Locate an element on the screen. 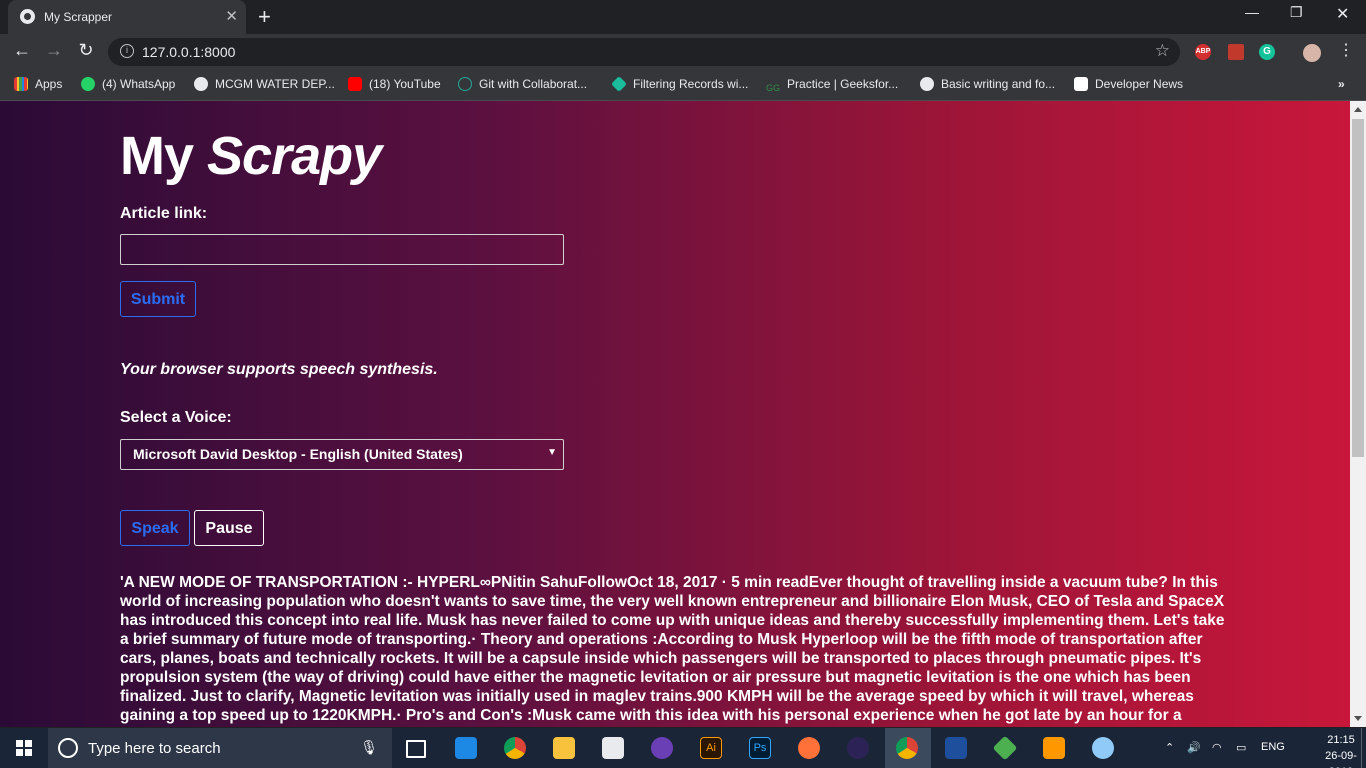  language-indicator: ENG is located at coordinates (1273, 747).